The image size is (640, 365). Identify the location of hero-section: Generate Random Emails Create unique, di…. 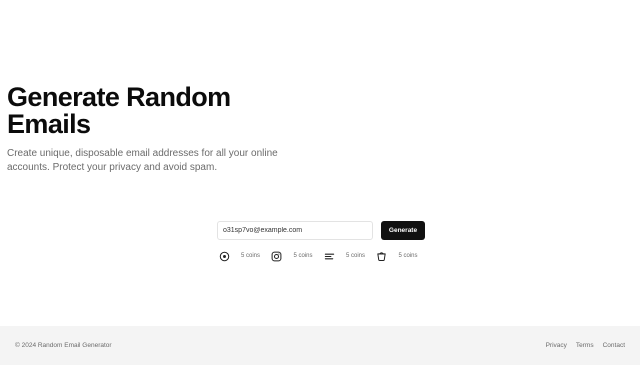
(157, 129).